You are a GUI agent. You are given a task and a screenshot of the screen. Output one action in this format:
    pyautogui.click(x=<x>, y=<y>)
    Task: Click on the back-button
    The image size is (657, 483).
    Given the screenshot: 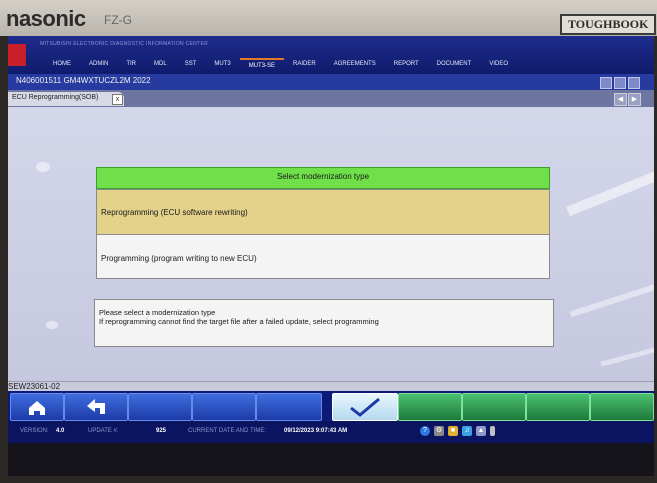 What is the action you would take?
    pyautogui.click(x=96, y=407)
    